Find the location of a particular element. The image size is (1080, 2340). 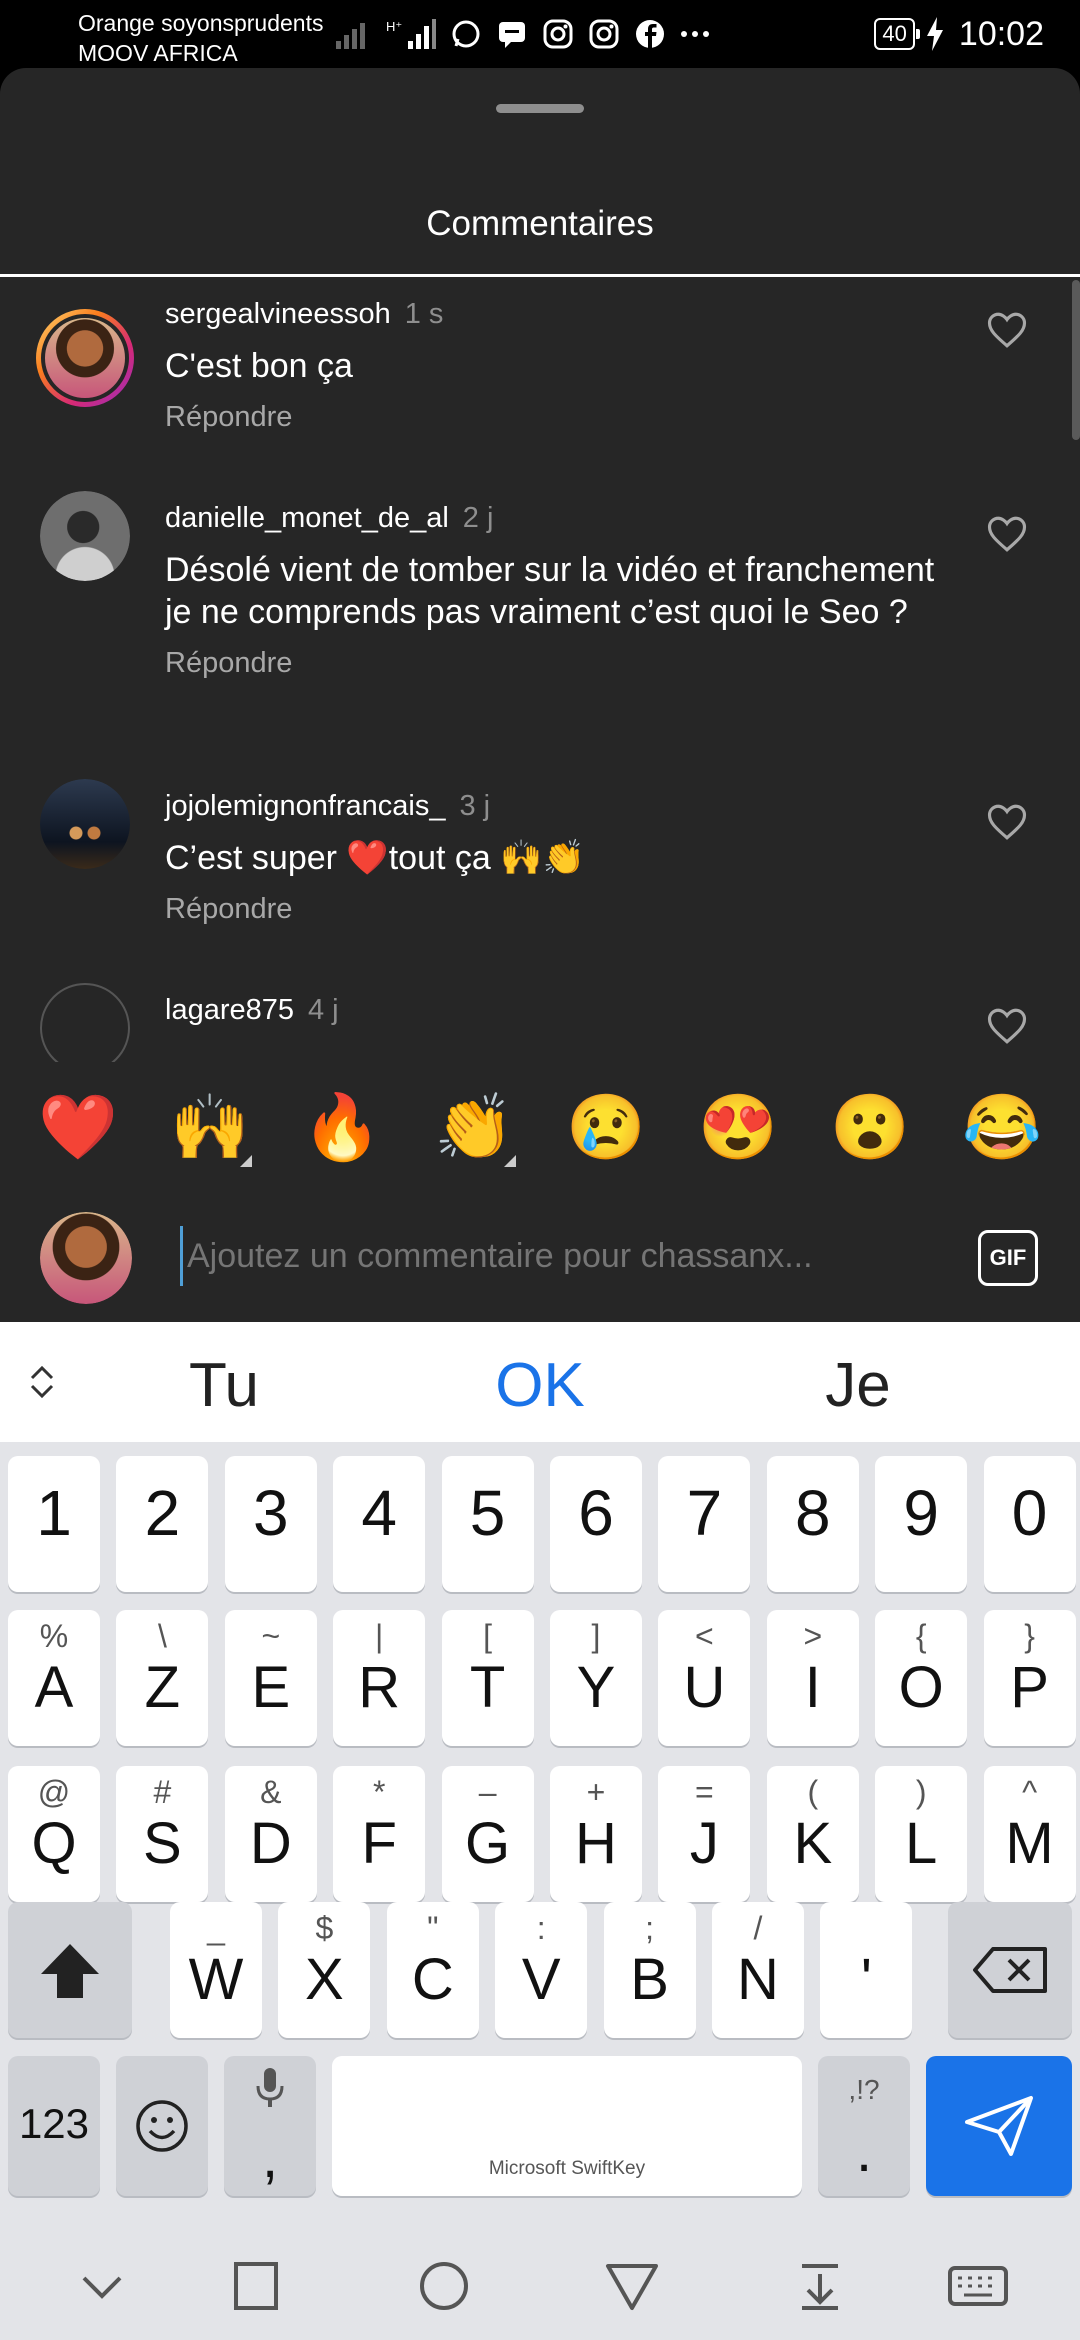

key-l-sub: ) is located at coordinates (921, 1792).